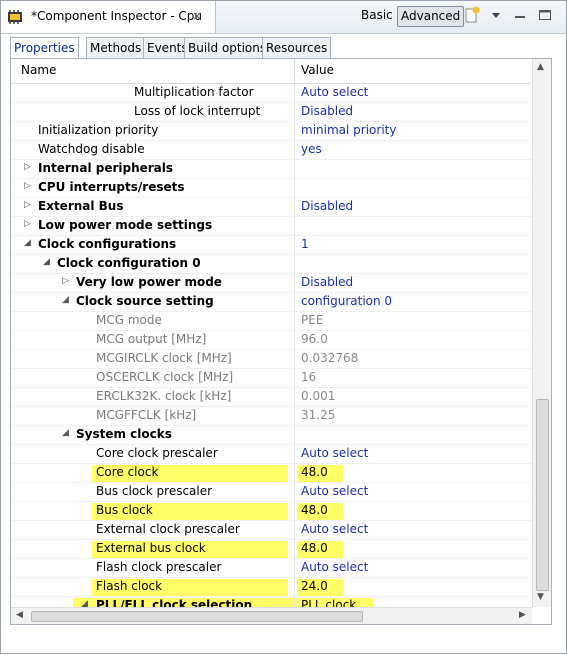  What do you see at coordinates (197, 111) in the screenshot?
I see `property-name: Loss of lock interrupt` at bounding box center [197, 111].